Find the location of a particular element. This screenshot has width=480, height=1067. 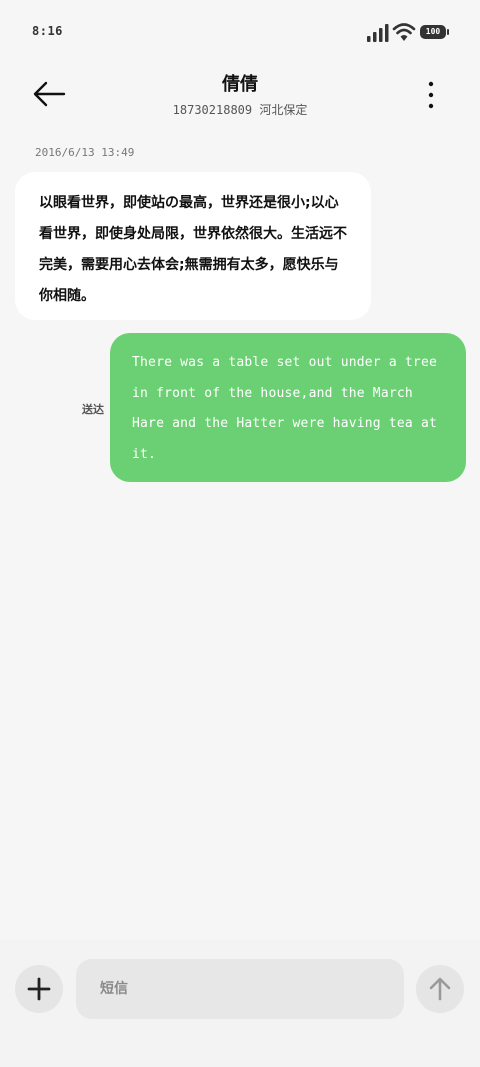

signal-icon is located at coordinates (378, 33).